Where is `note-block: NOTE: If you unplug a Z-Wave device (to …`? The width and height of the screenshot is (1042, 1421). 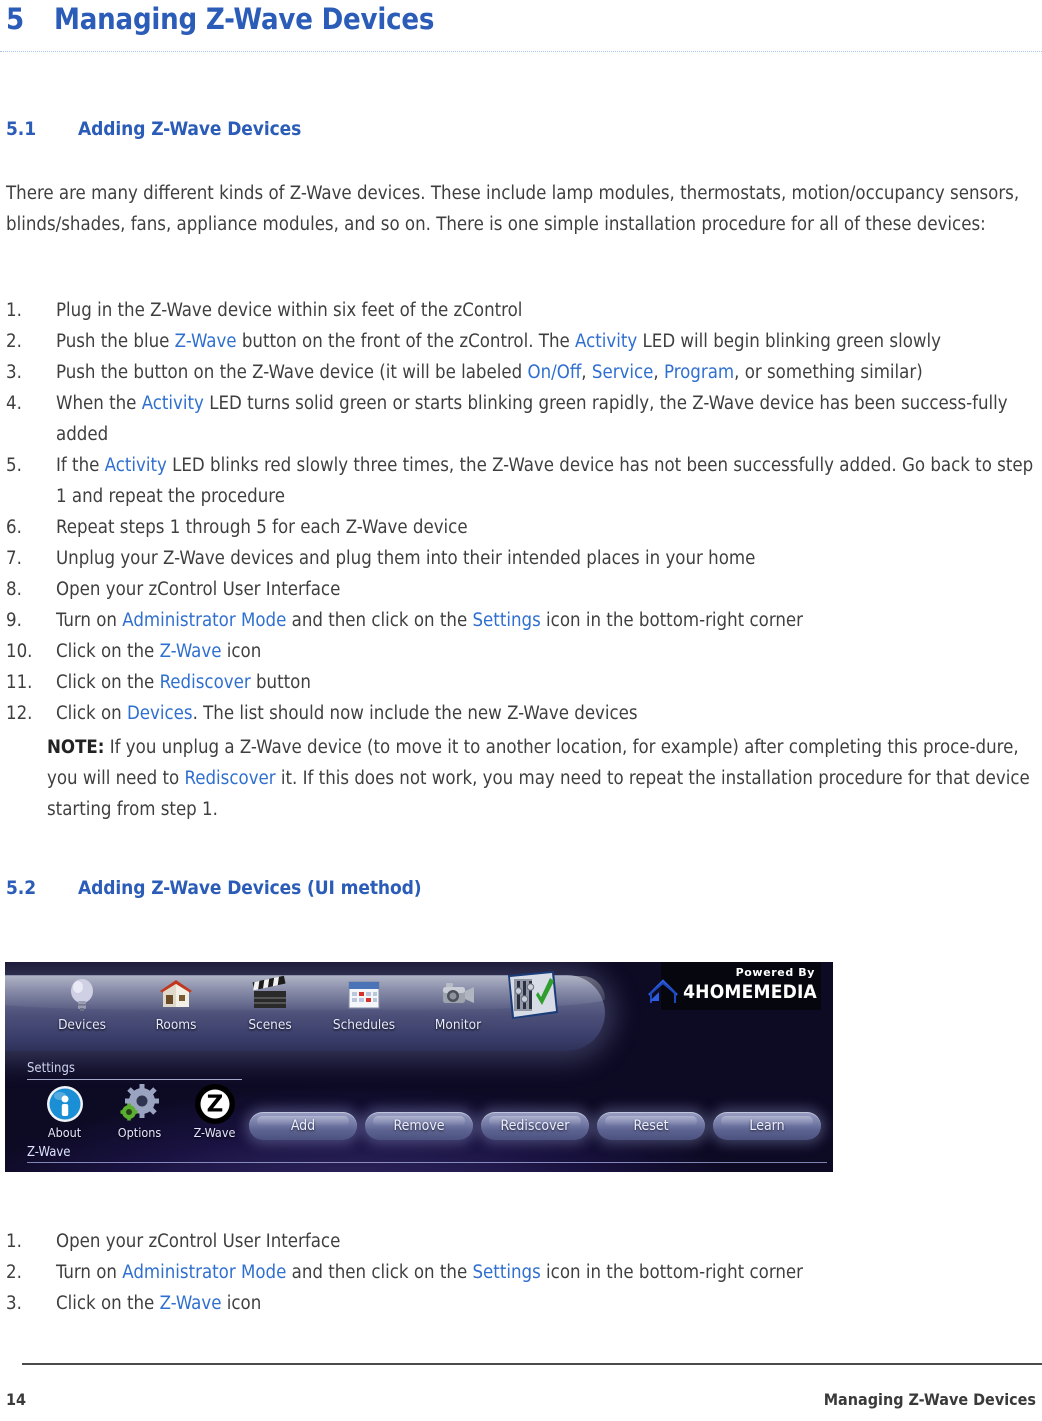 note-block: NOTE: If you unplug a Z-Wave device (to … is located at coordinates (541, 778).